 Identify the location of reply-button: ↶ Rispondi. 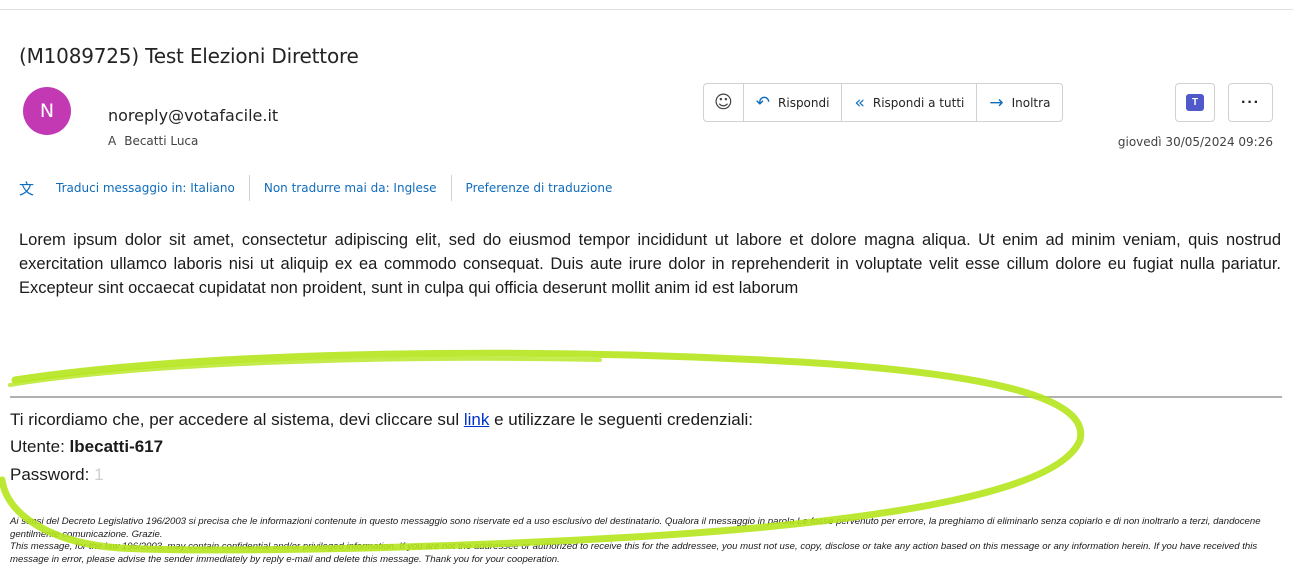
(793, 102).